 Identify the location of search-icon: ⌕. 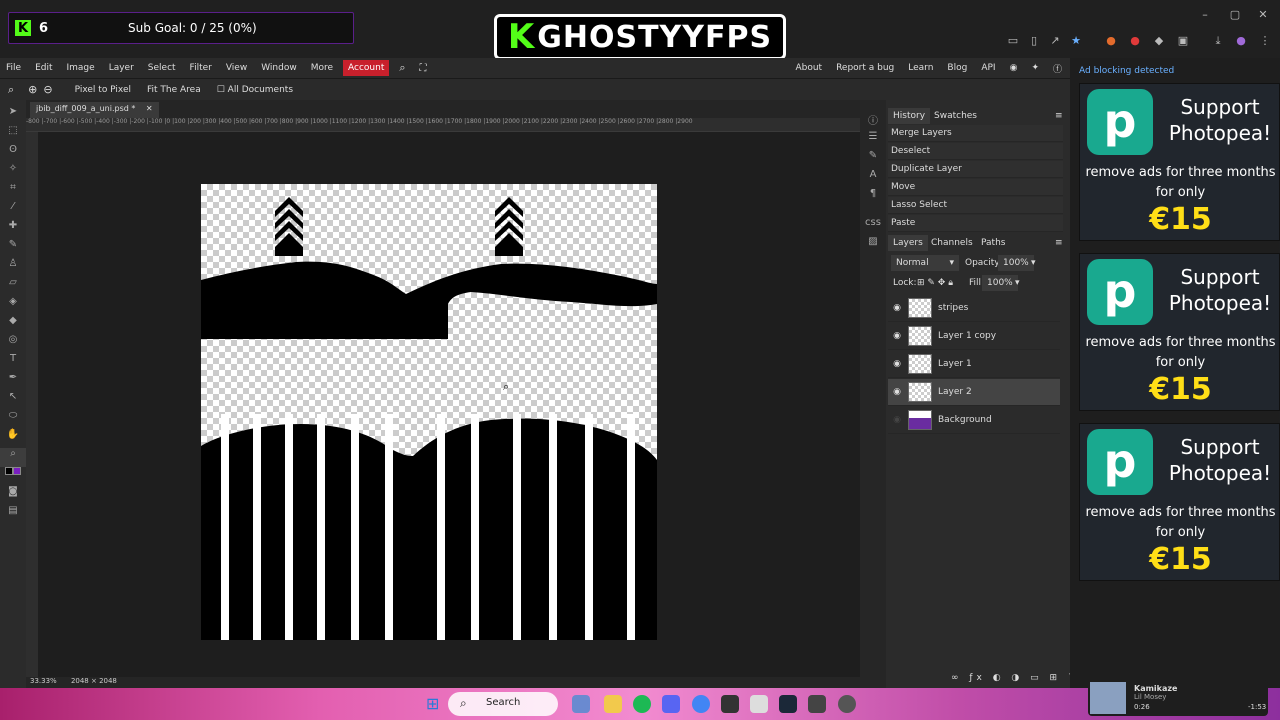
(402, 68).